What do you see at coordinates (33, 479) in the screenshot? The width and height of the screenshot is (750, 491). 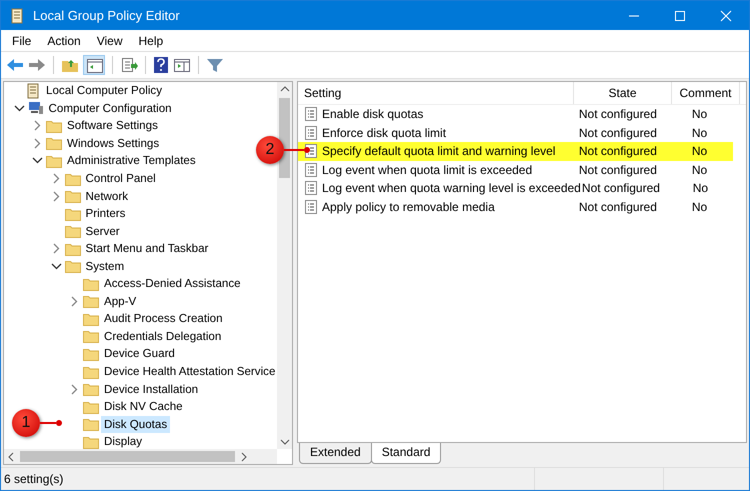 I see `status-text: 6 setting(s)` at bounding box center [33, 479].